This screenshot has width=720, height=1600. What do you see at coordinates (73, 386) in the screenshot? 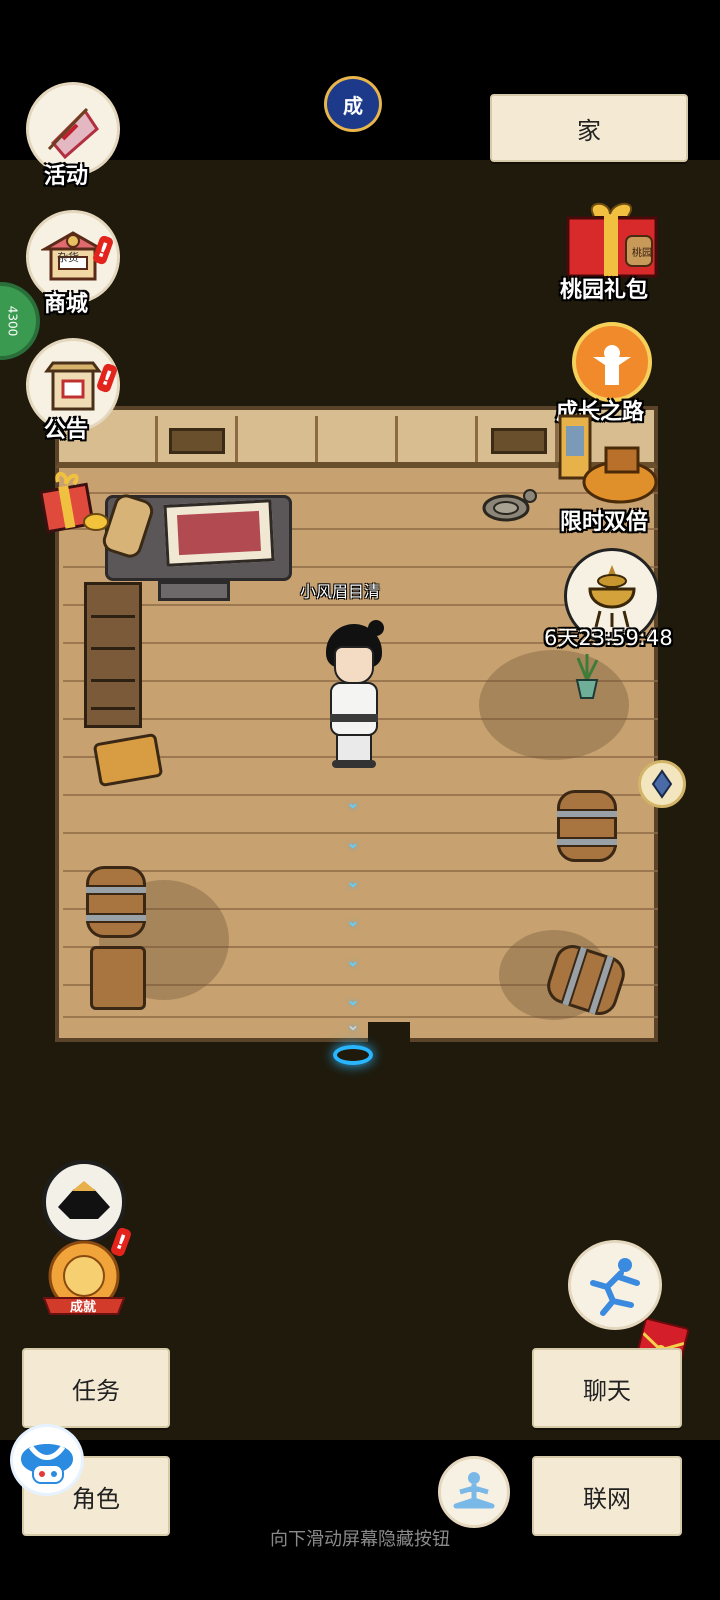
I see `notice-board-icon` at bounding box center [73, 386].